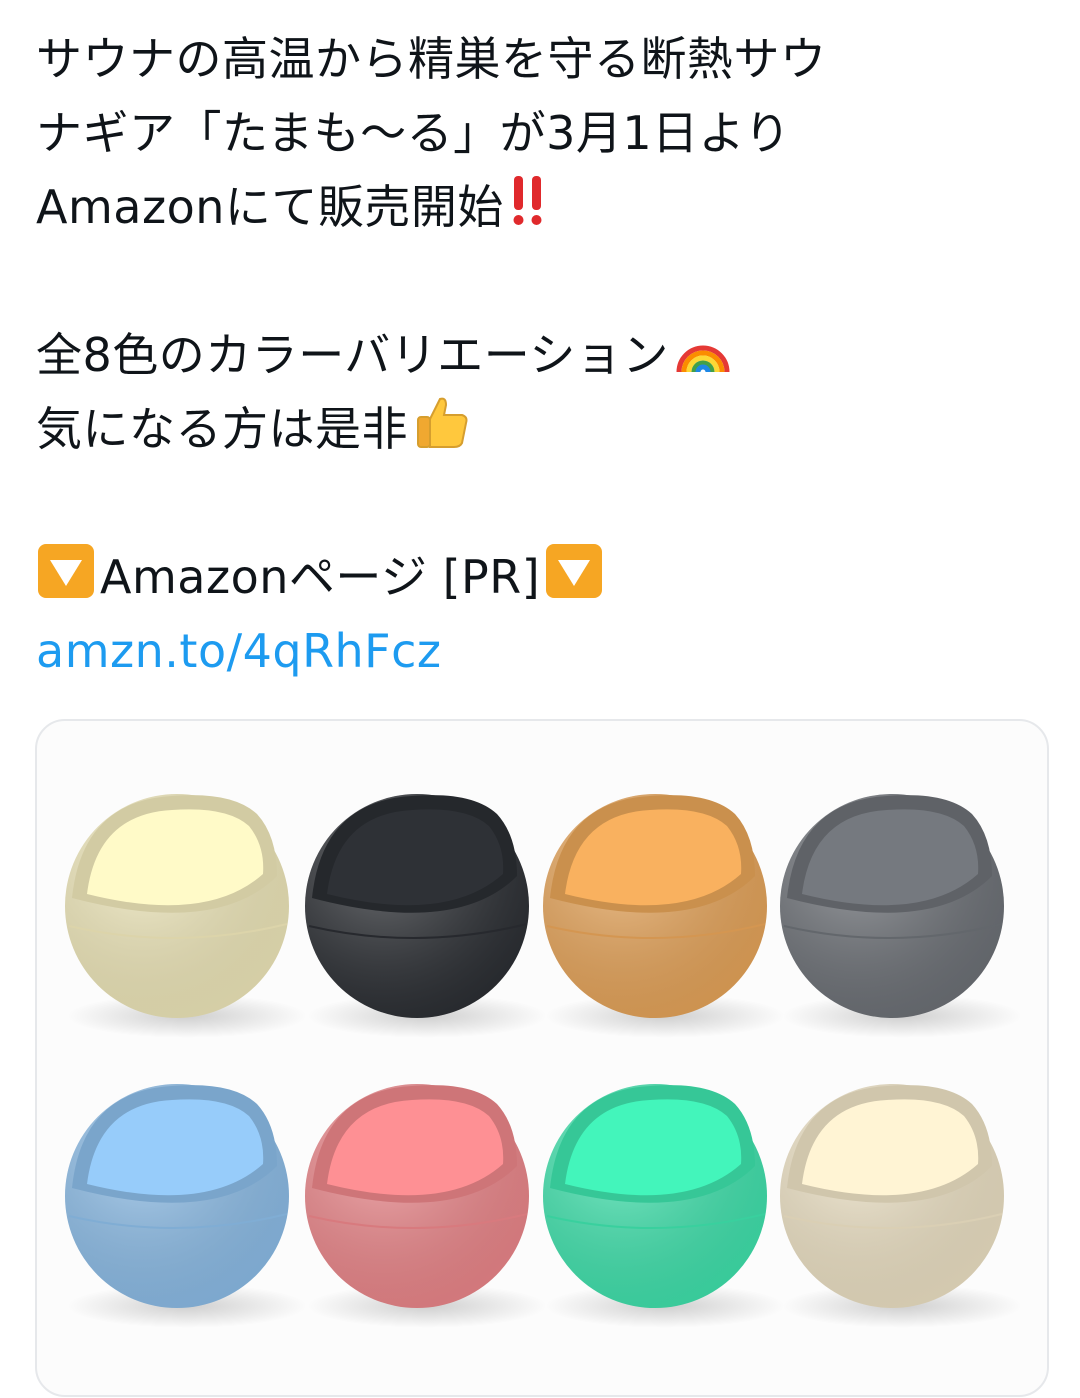  Describe the element at coordinates (541, 429) in the screenshot. I see `tweet-line-interest: 気になる方は是非` at that location.